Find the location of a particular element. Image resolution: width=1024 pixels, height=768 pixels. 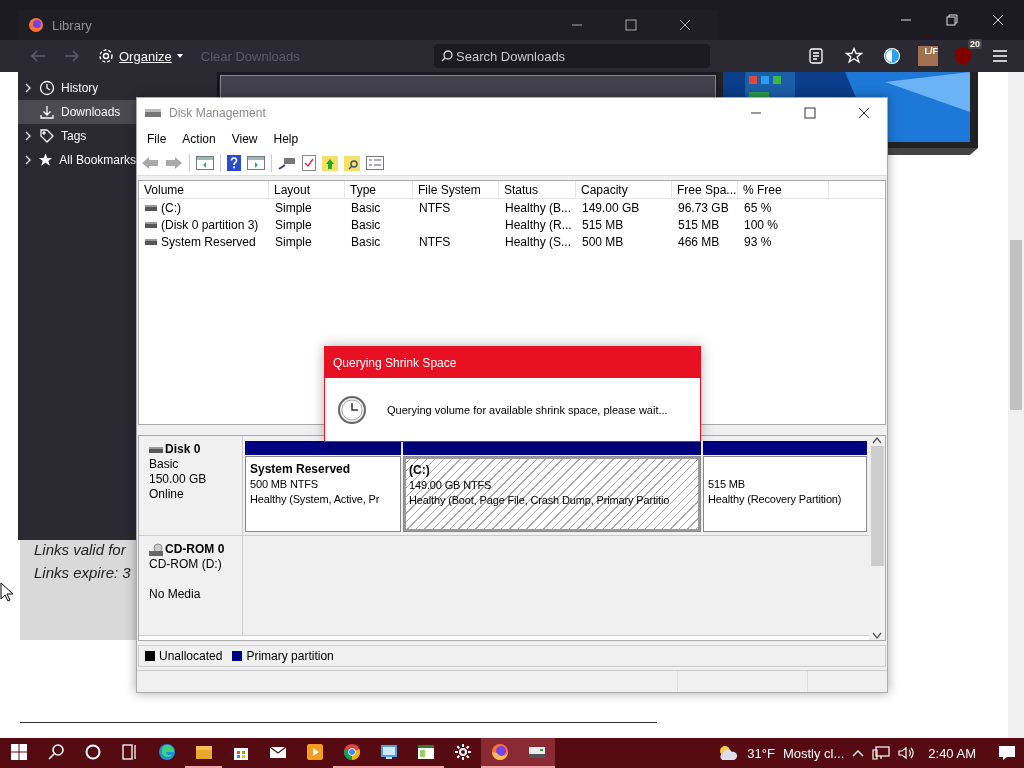

sidebar-item: Tags is located at coordinates (77, 136).